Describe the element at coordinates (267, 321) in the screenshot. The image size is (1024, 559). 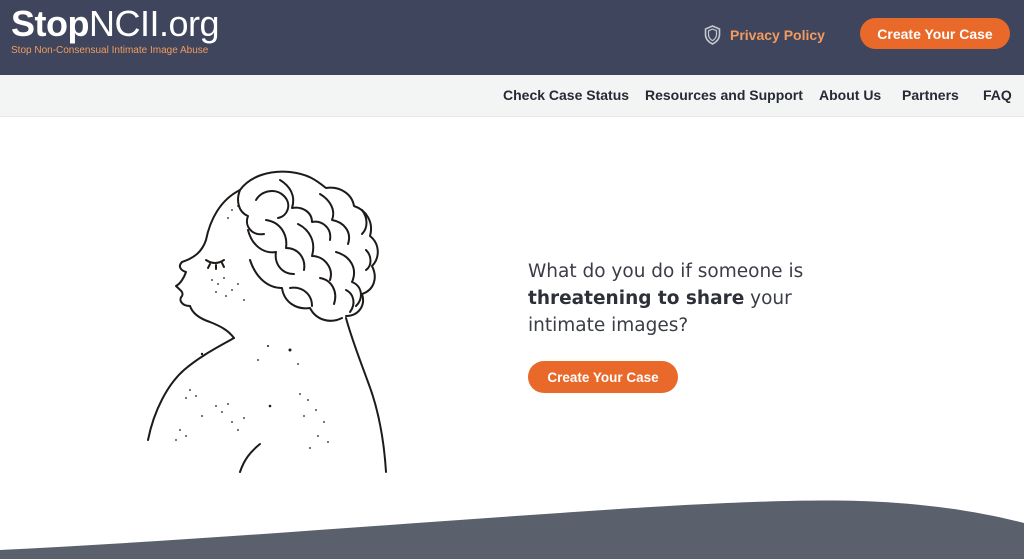
I see `woman-profile-illustration` at that location.